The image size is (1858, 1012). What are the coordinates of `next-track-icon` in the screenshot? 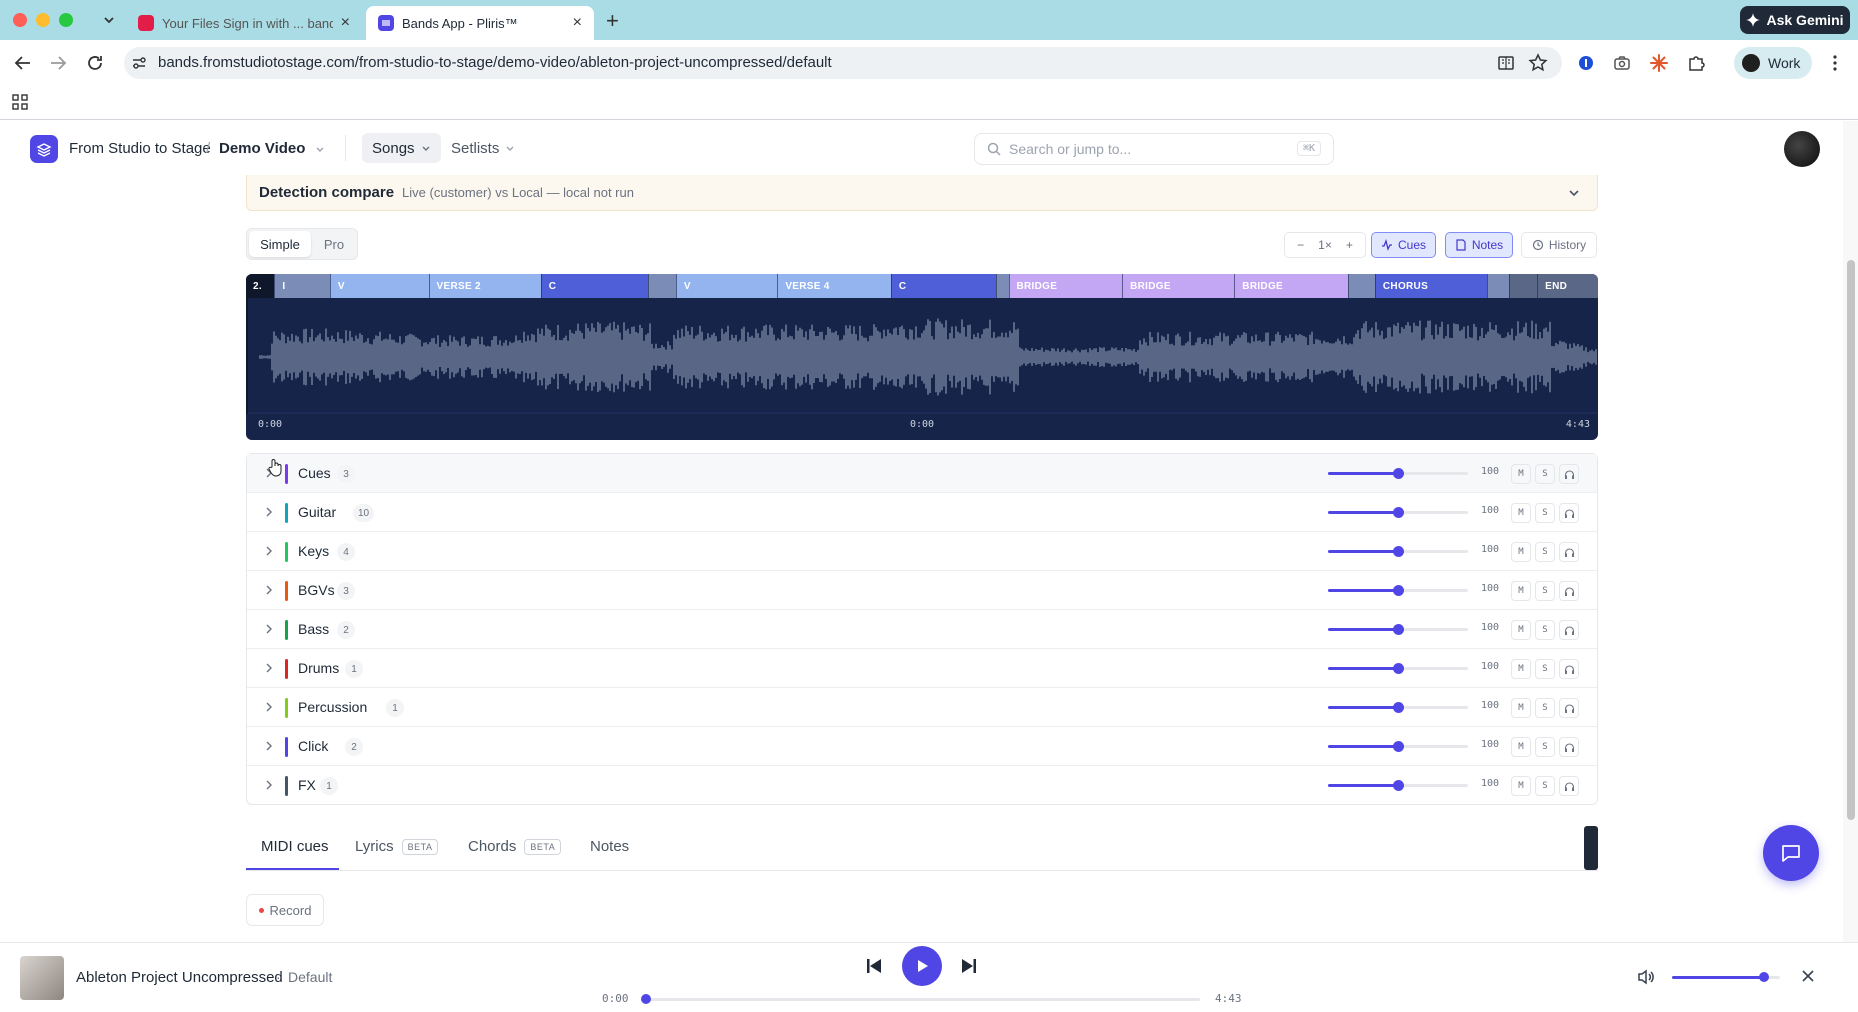 It's located at (969, 966).